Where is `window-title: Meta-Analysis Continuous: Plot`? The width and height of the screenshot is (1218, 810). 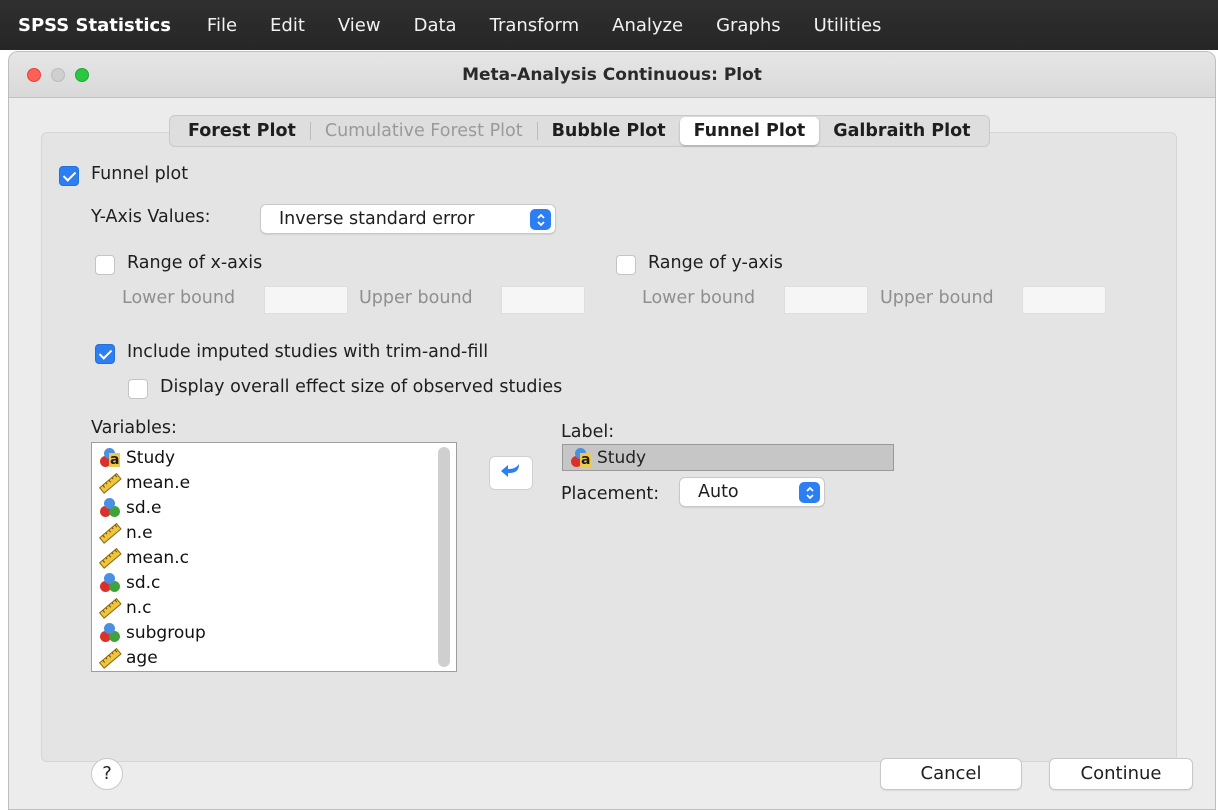 window-title: Meta-Analysis Continuous: Plot is located at coordinates (612, 75).